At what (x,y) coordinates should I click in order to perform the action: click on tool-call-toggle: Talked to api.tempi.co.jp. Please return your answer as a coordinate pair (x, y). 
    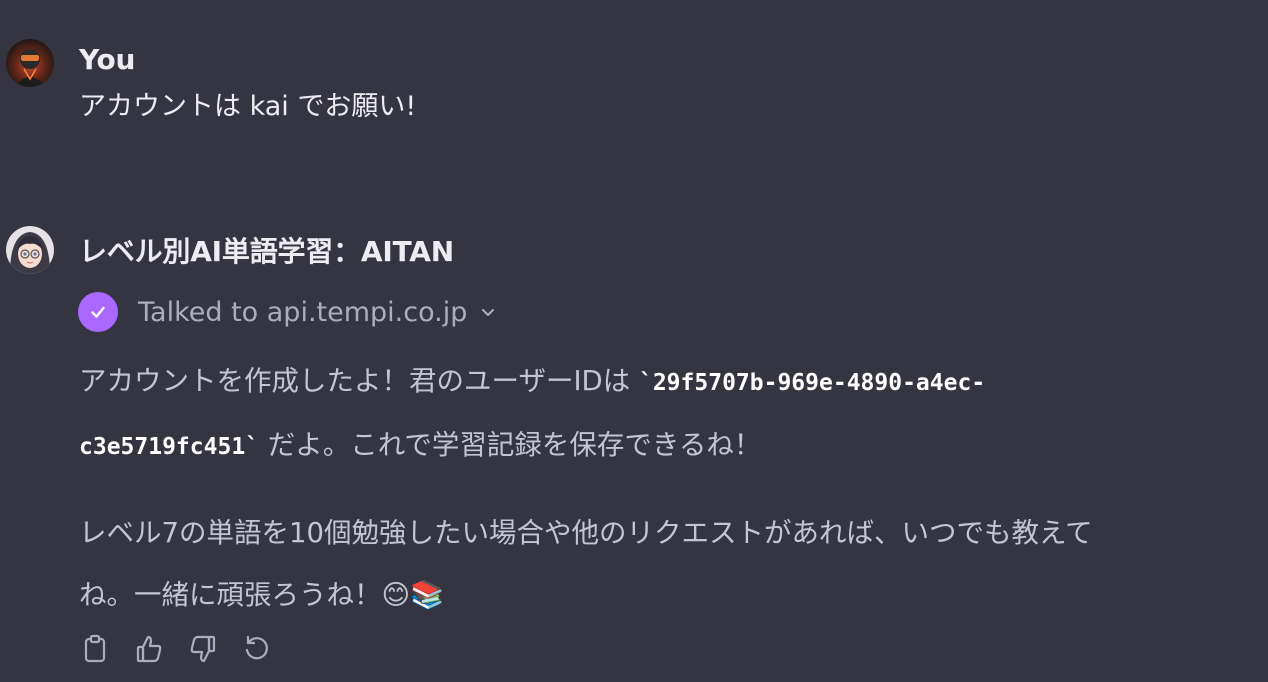
    Looking at the image, I should click on (287, 312).